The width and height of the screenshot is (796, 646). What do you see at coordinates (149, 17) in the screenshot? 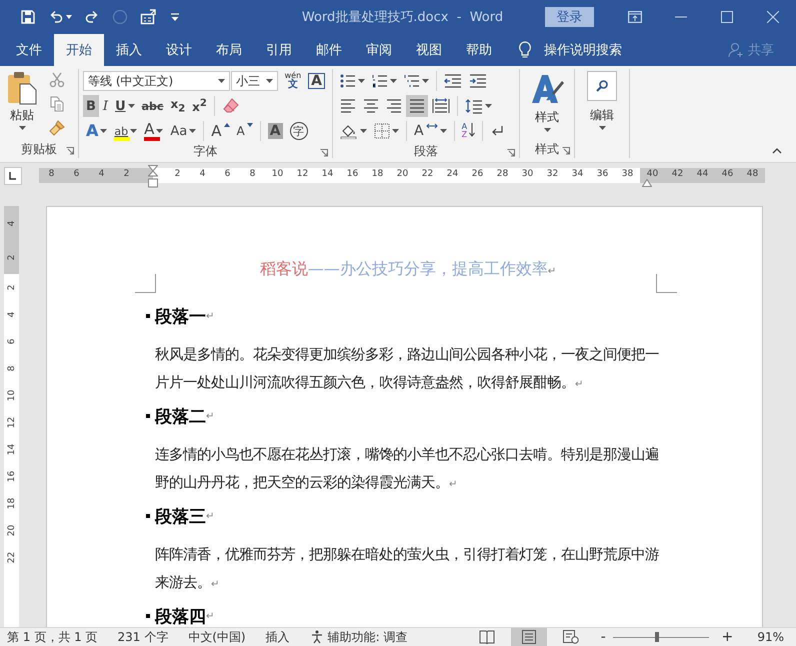
I see `form-button` at bounding box center [149, 17].